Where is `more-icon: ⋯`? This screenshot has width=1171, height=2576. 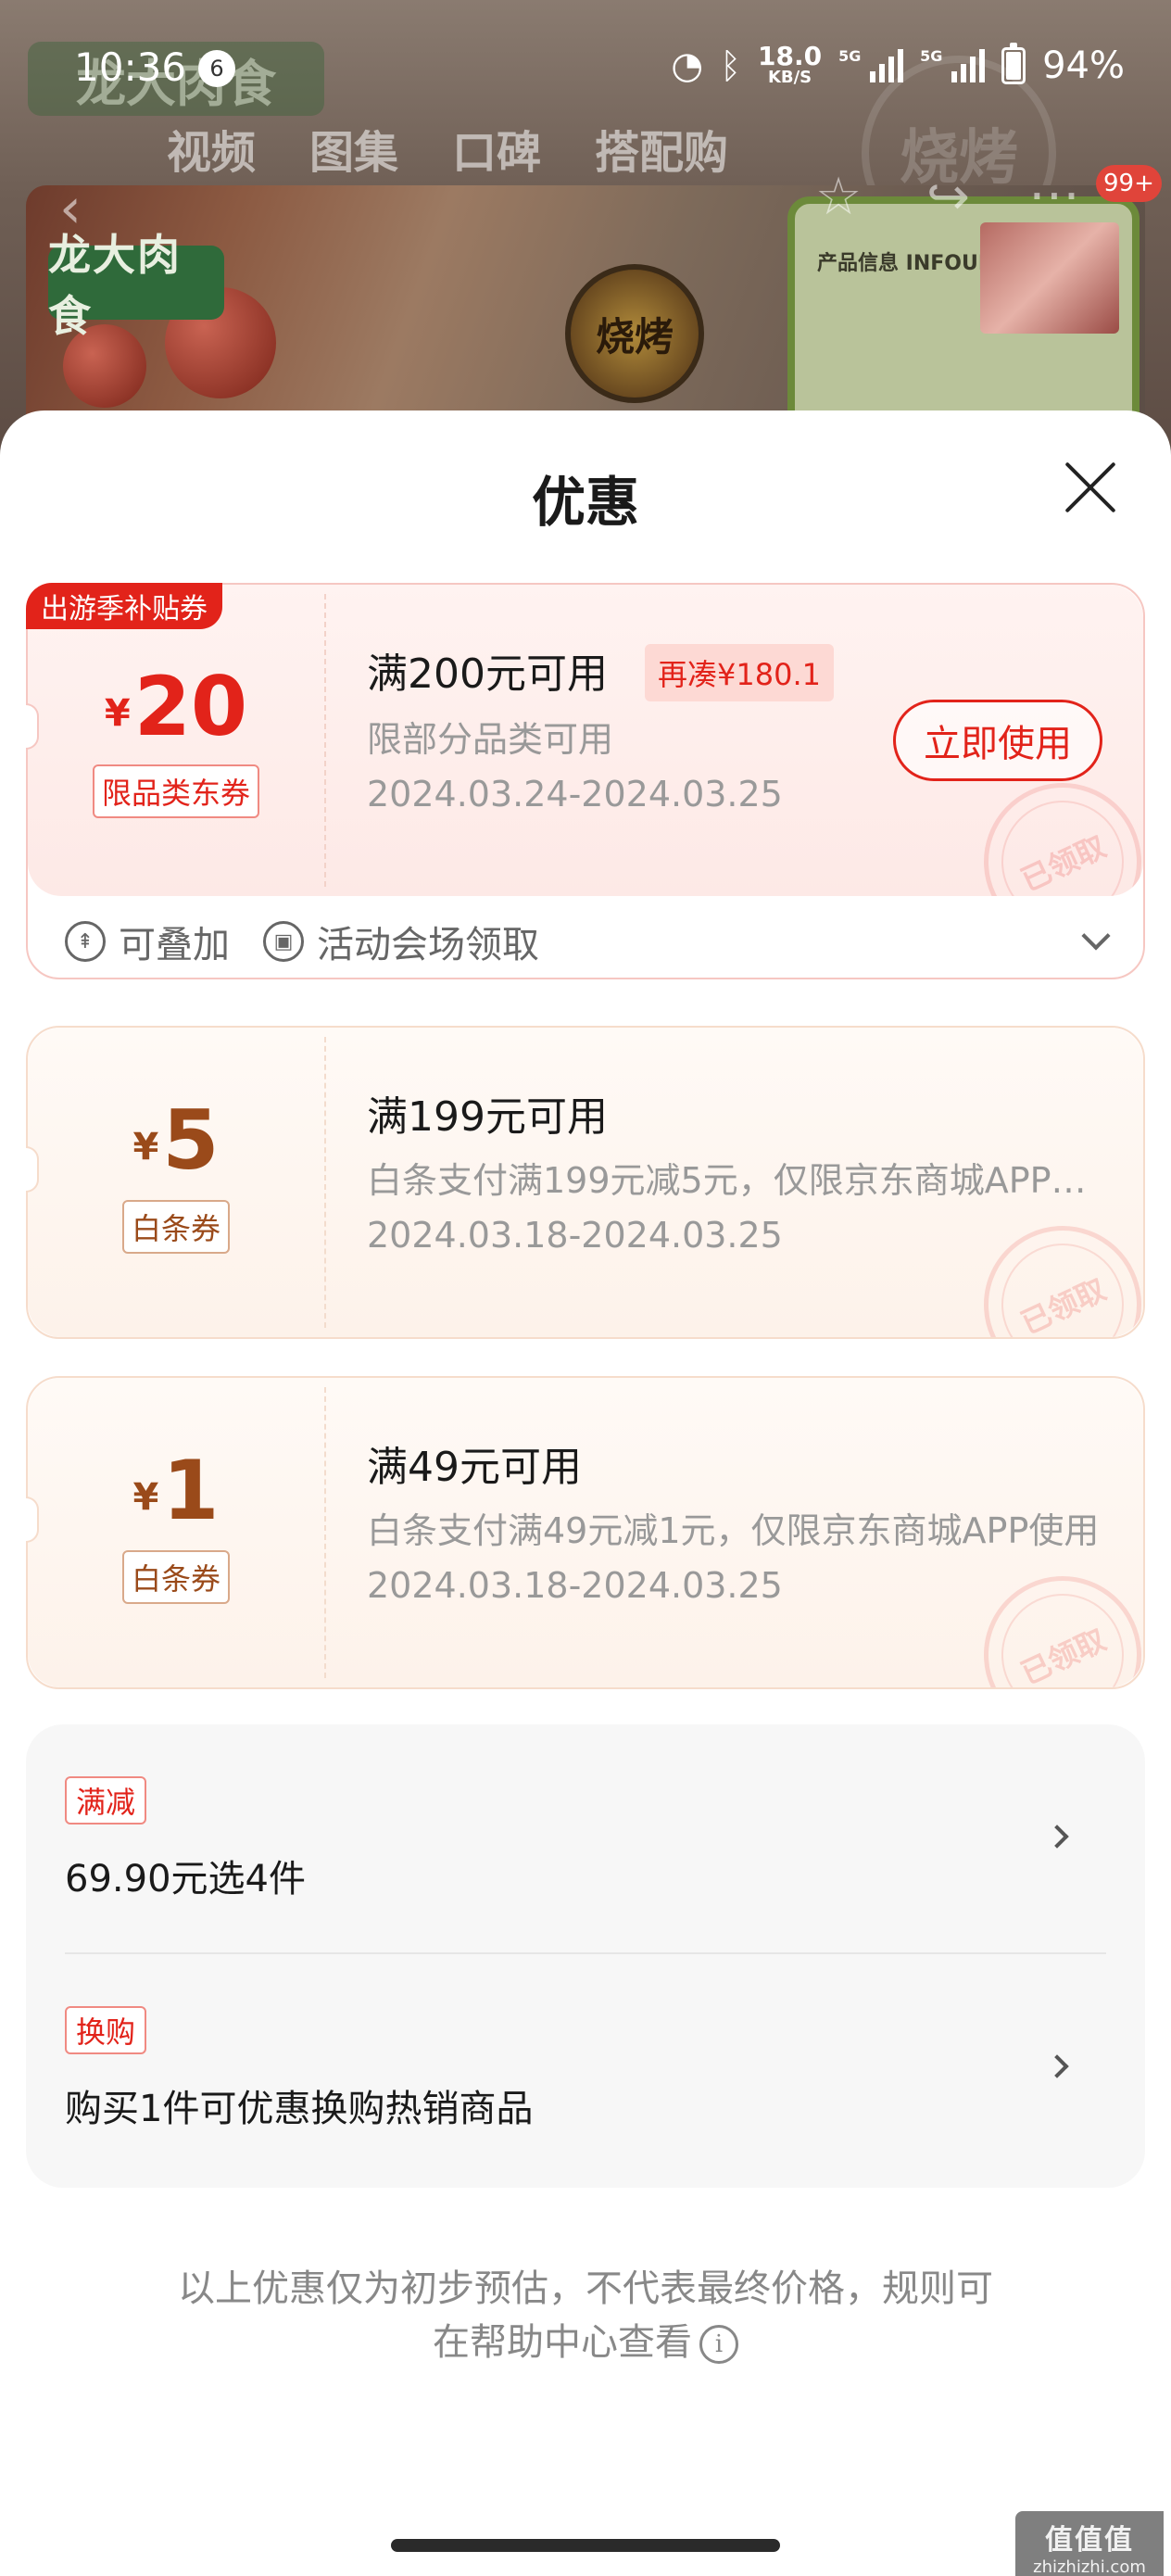 more-icon: ⋯ is located at coordinates (1054, 195).